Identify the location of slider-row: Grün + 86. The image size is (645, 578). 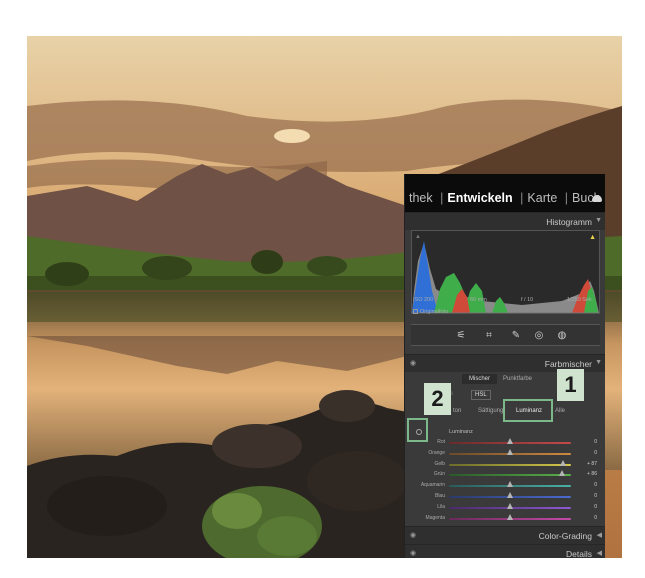
(505, 474).